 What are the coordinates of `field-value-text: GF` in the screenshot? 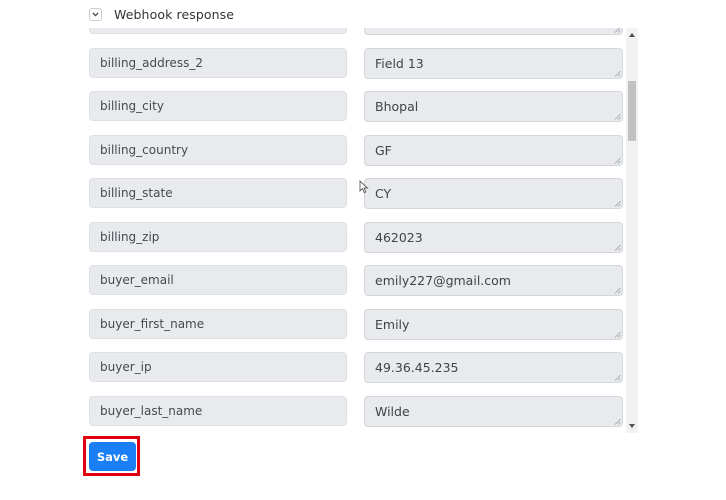 It's located at (383, 150).